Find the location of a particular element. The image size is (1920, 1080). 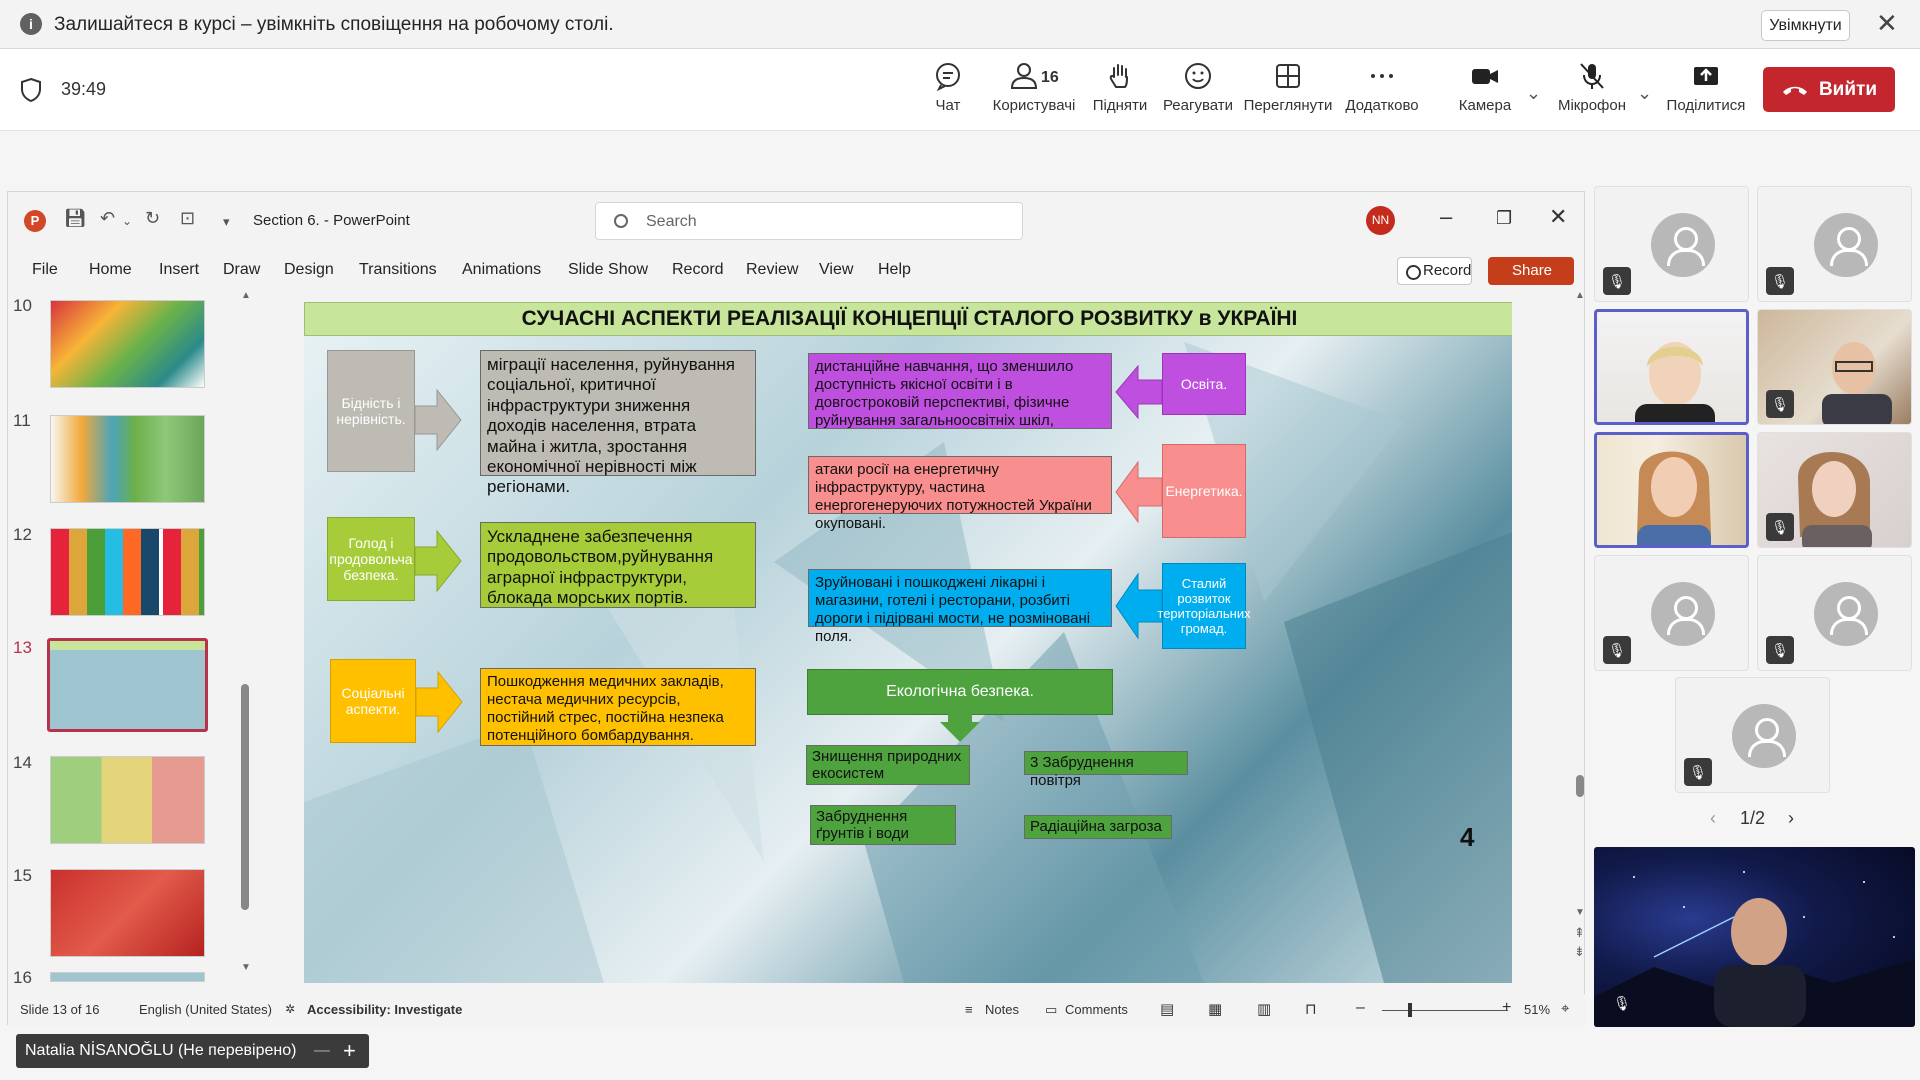

chat-button: Чат is located at coordinates (948, 87).